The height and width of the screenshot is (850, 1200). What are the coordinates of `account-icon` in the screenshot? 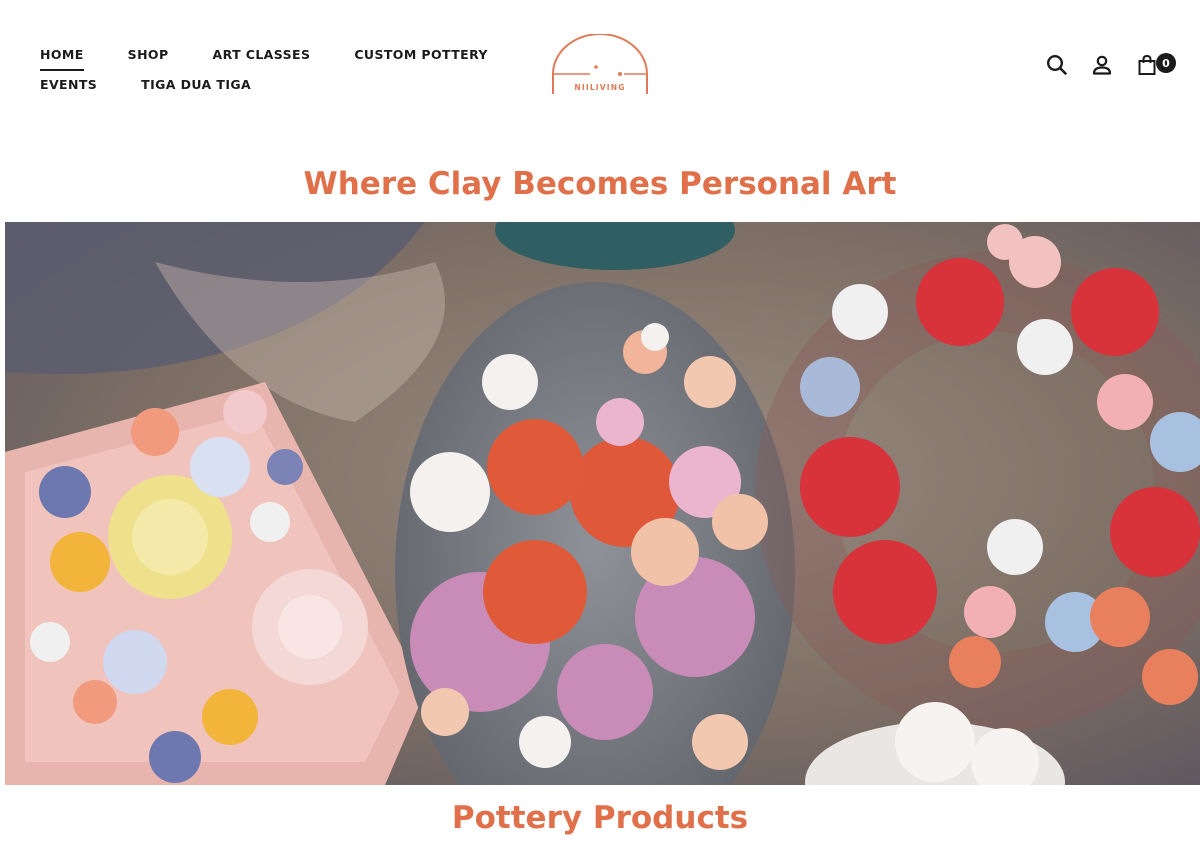 It's located at (1102, 65).